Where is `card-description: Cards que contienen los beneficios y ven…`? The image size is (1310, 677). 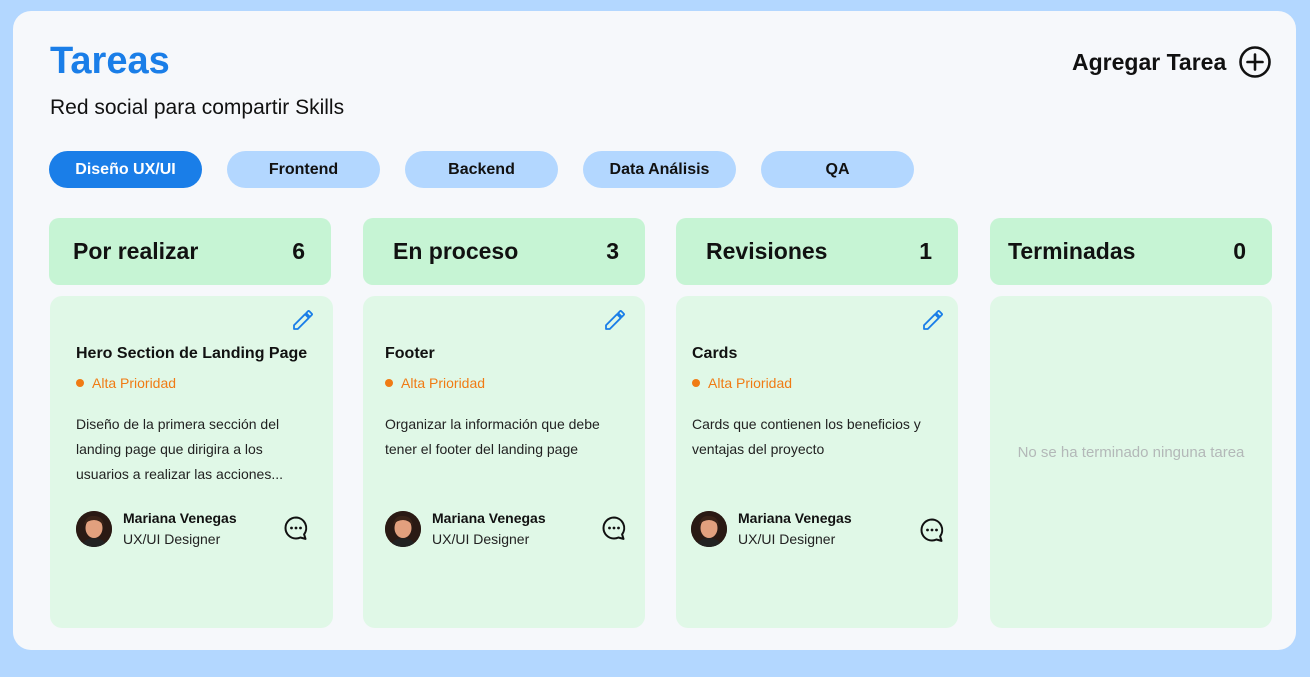
card-description: Cards que contienen los beneficios y ven… is located at coordinates (806, 436).